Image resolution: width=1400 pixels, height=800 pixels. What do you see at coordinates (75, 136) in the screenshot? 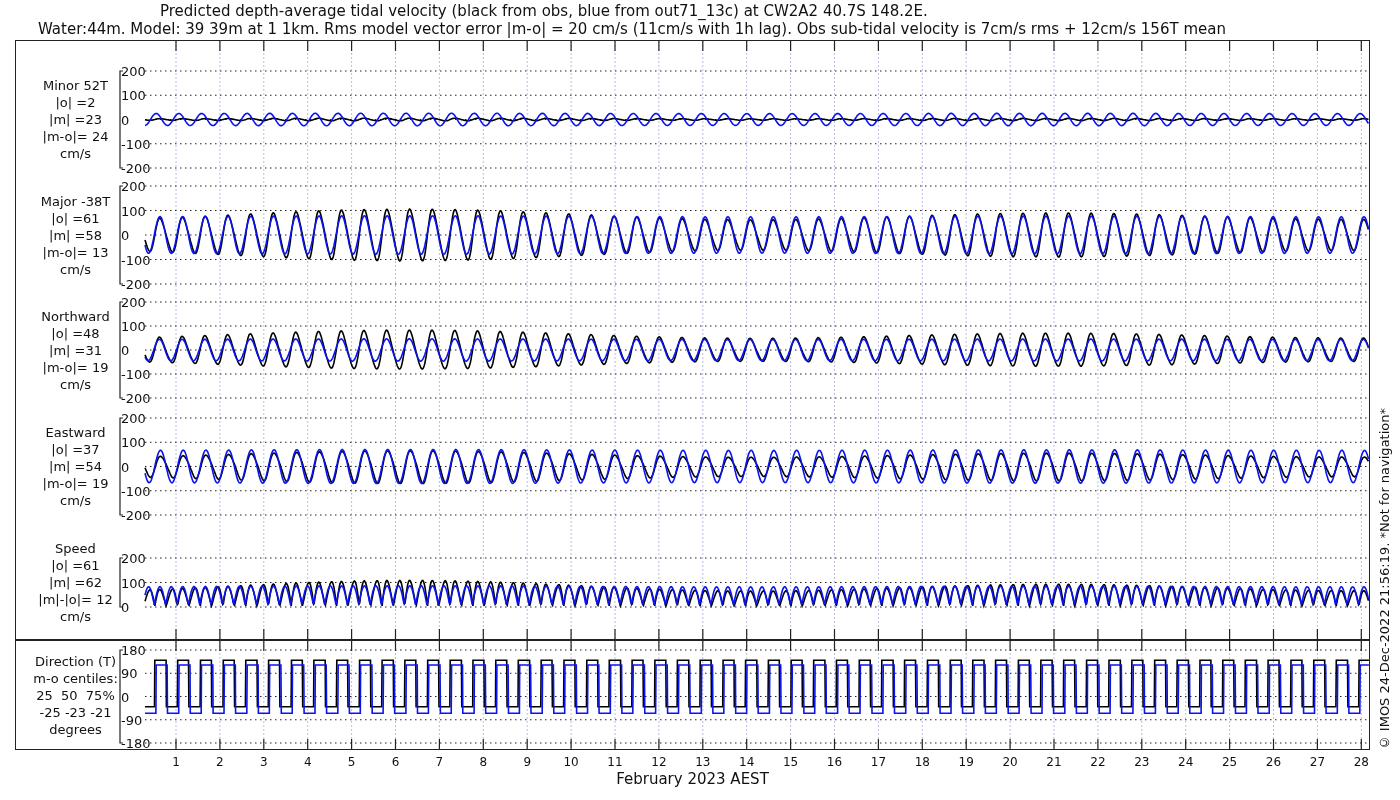
I see `panel-stat-label: |m-o|= 24` at bounding box center [75, 136].